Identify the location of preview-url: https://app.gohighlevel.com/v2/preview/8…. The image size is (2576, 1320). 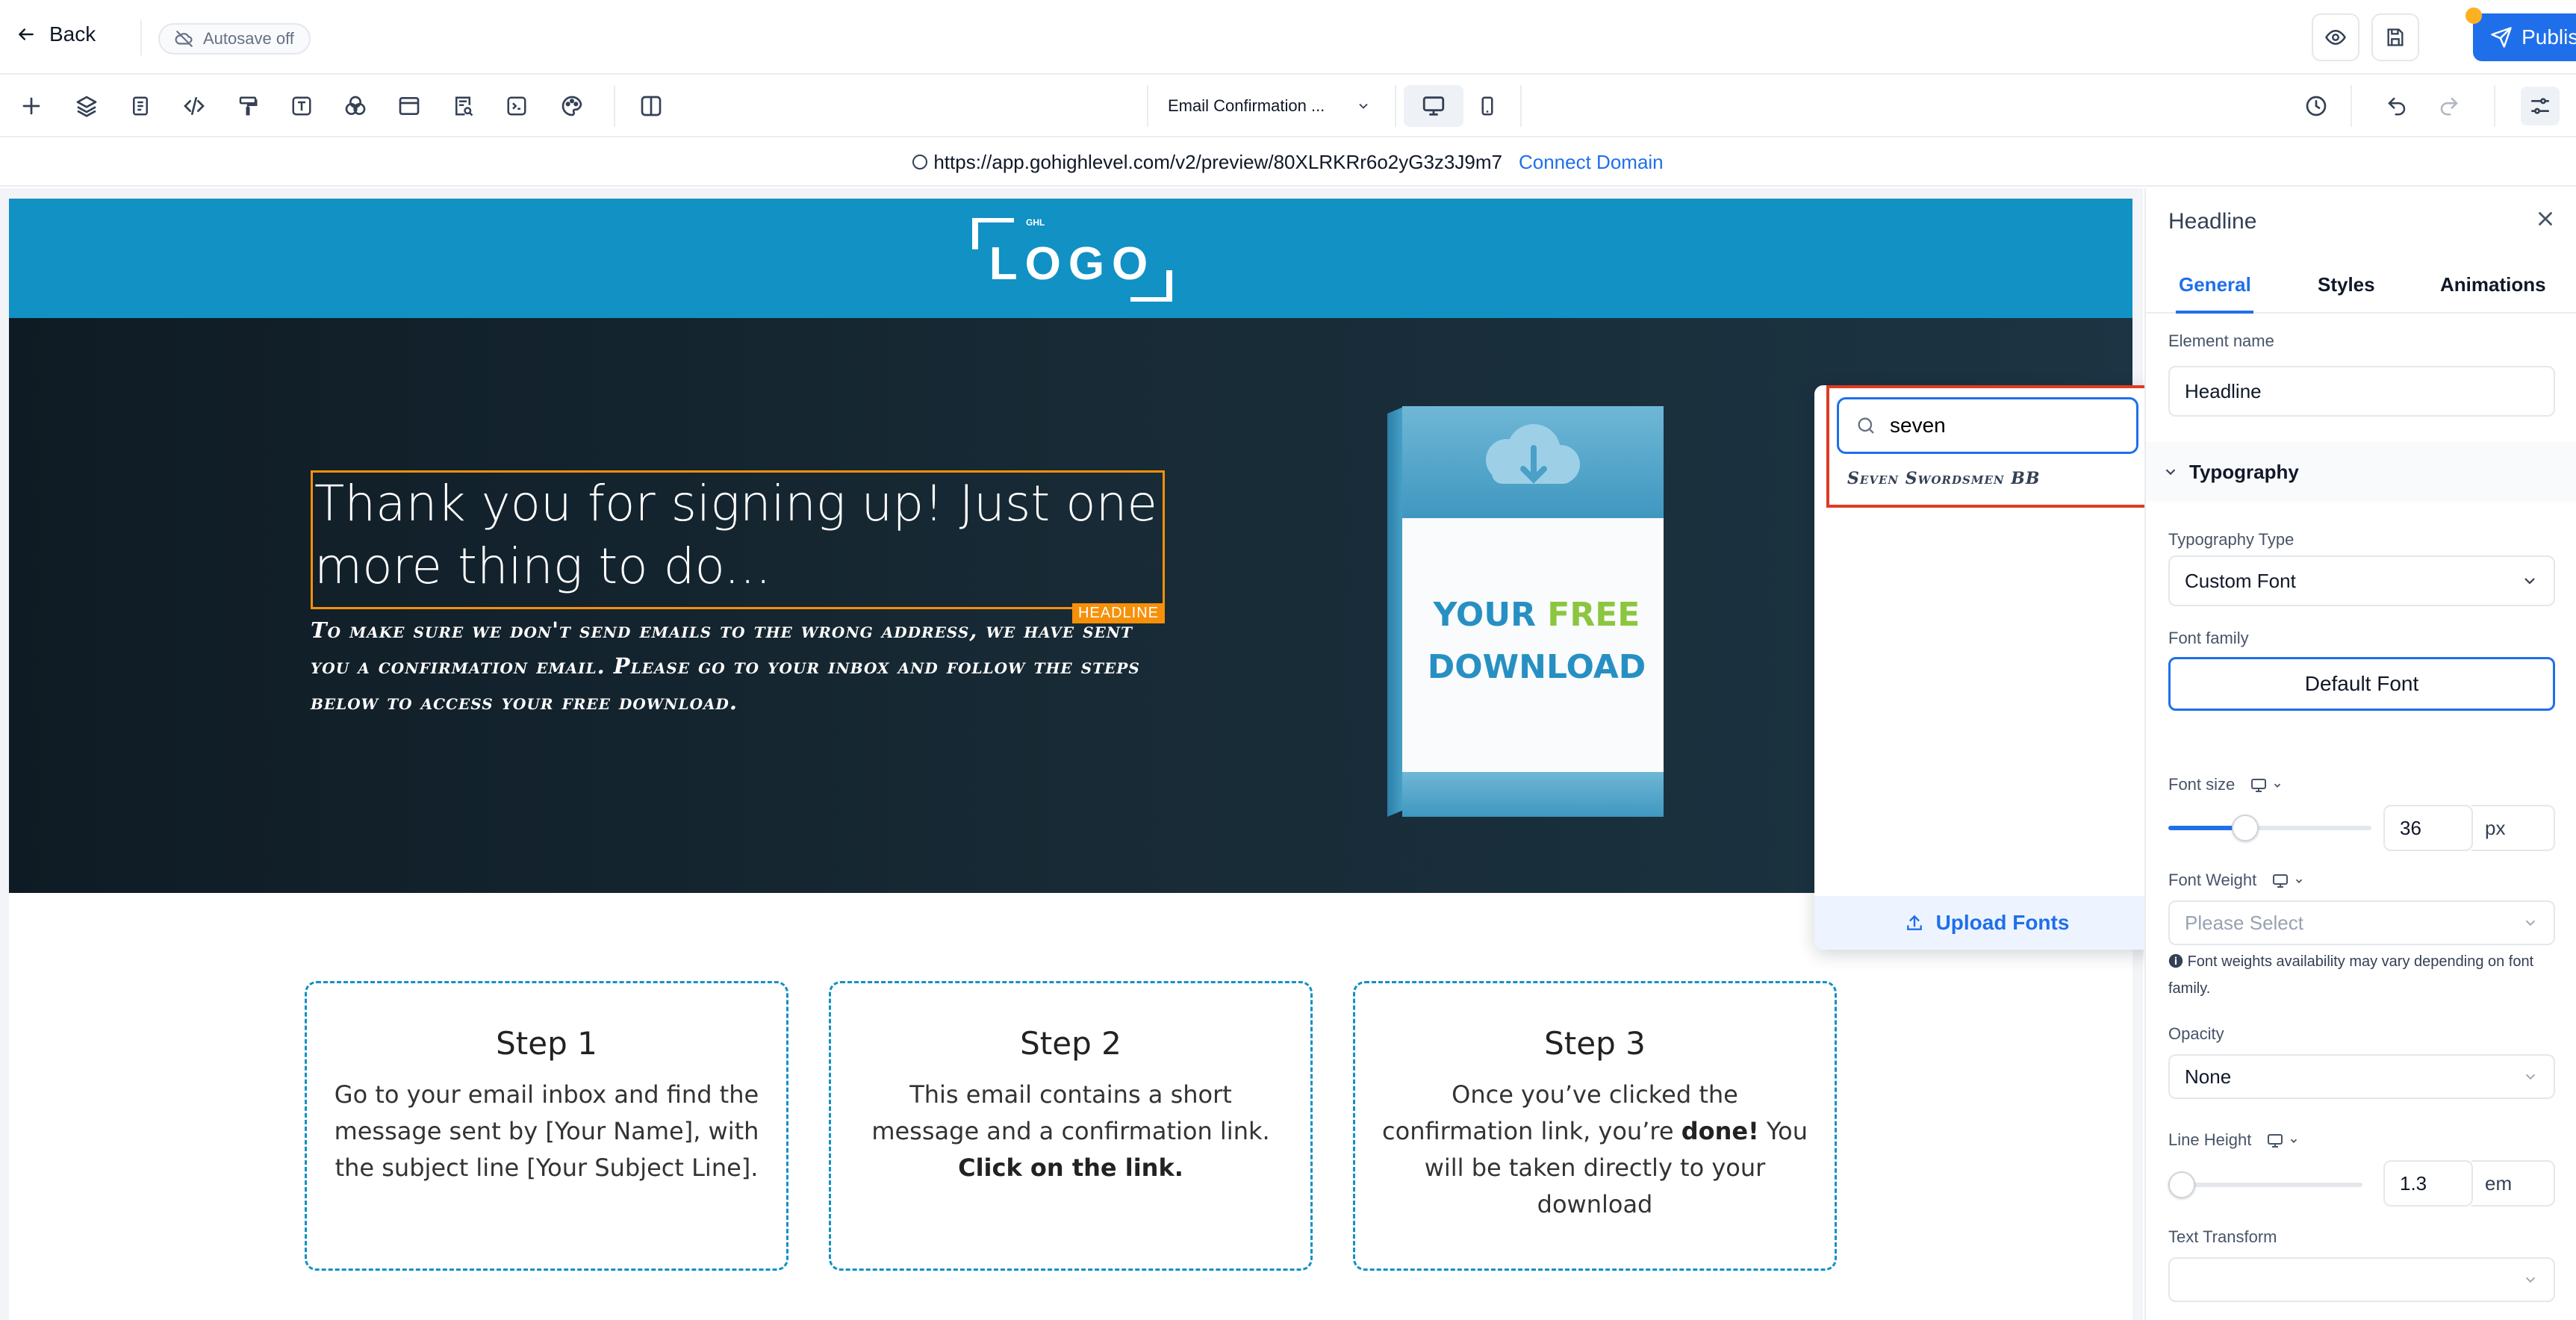
(1217, 162).